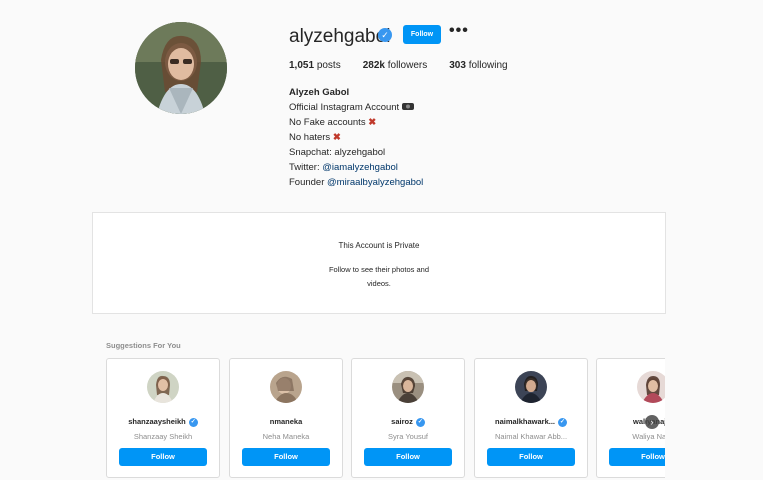 Image resolution: width=763 pixels, height=480 pixels. What do you see at coordinates (286, 436) in the screenshot?
I see `suggestion-fullname: Neha Maneka` at bounding box center [286, 436].